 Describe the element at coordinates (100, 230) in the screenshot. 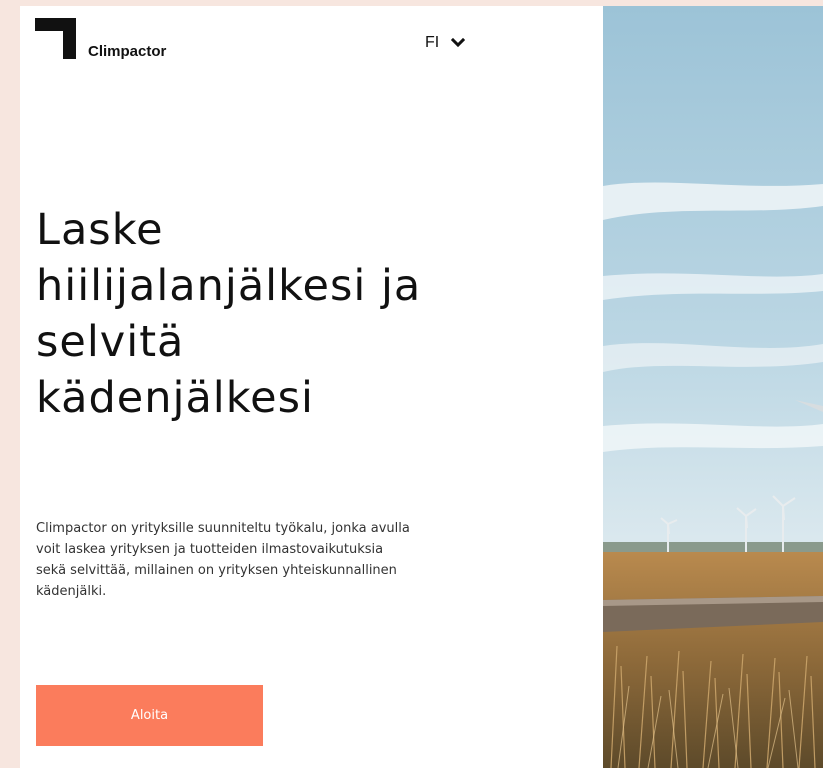

I see `headline-line: Laske` at that location.